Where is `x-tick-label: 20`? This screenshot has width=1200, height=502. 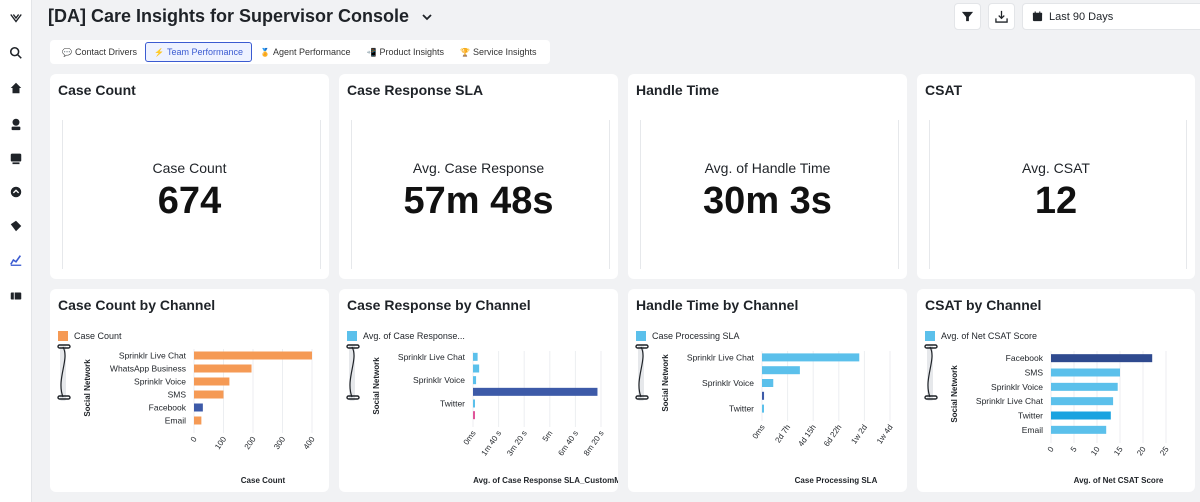
x-tick-label: 20 is located at coordinates (1141, 451).